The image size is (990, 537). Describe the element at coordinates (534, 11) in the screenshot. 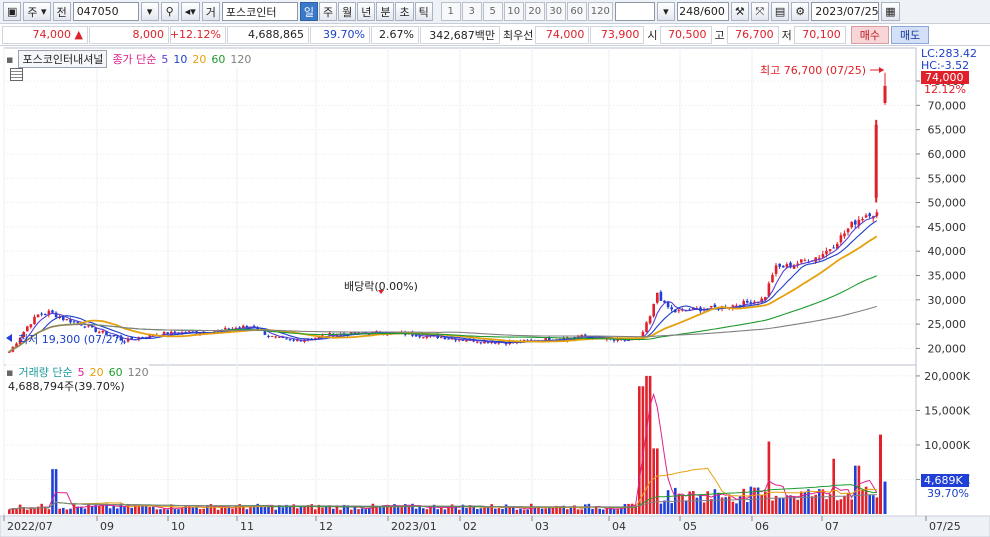

I see `interval-button-4: 20` at that location.